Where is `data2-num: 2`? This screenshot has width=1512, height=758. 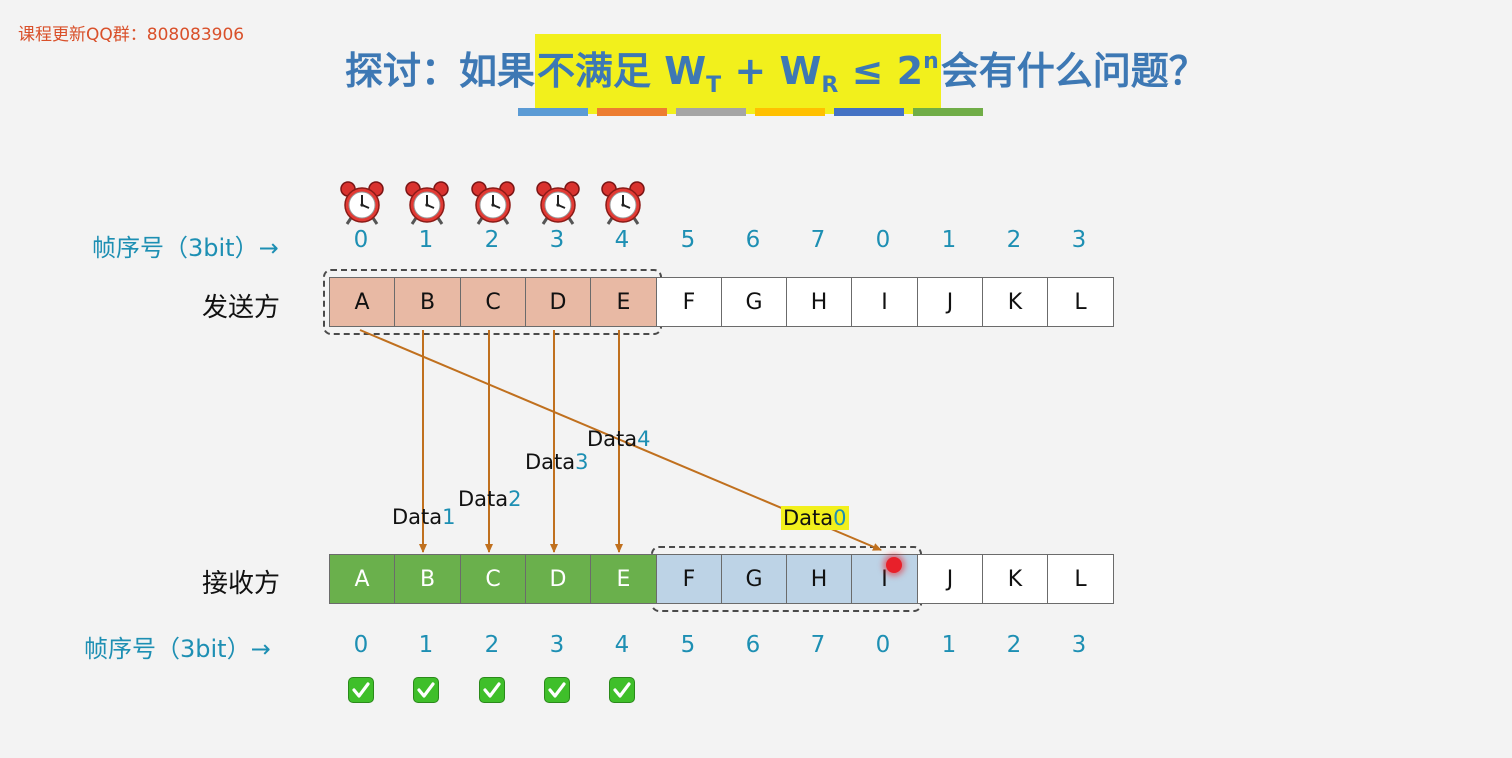 data2-num: 2 is located at coordinates (515, 499).